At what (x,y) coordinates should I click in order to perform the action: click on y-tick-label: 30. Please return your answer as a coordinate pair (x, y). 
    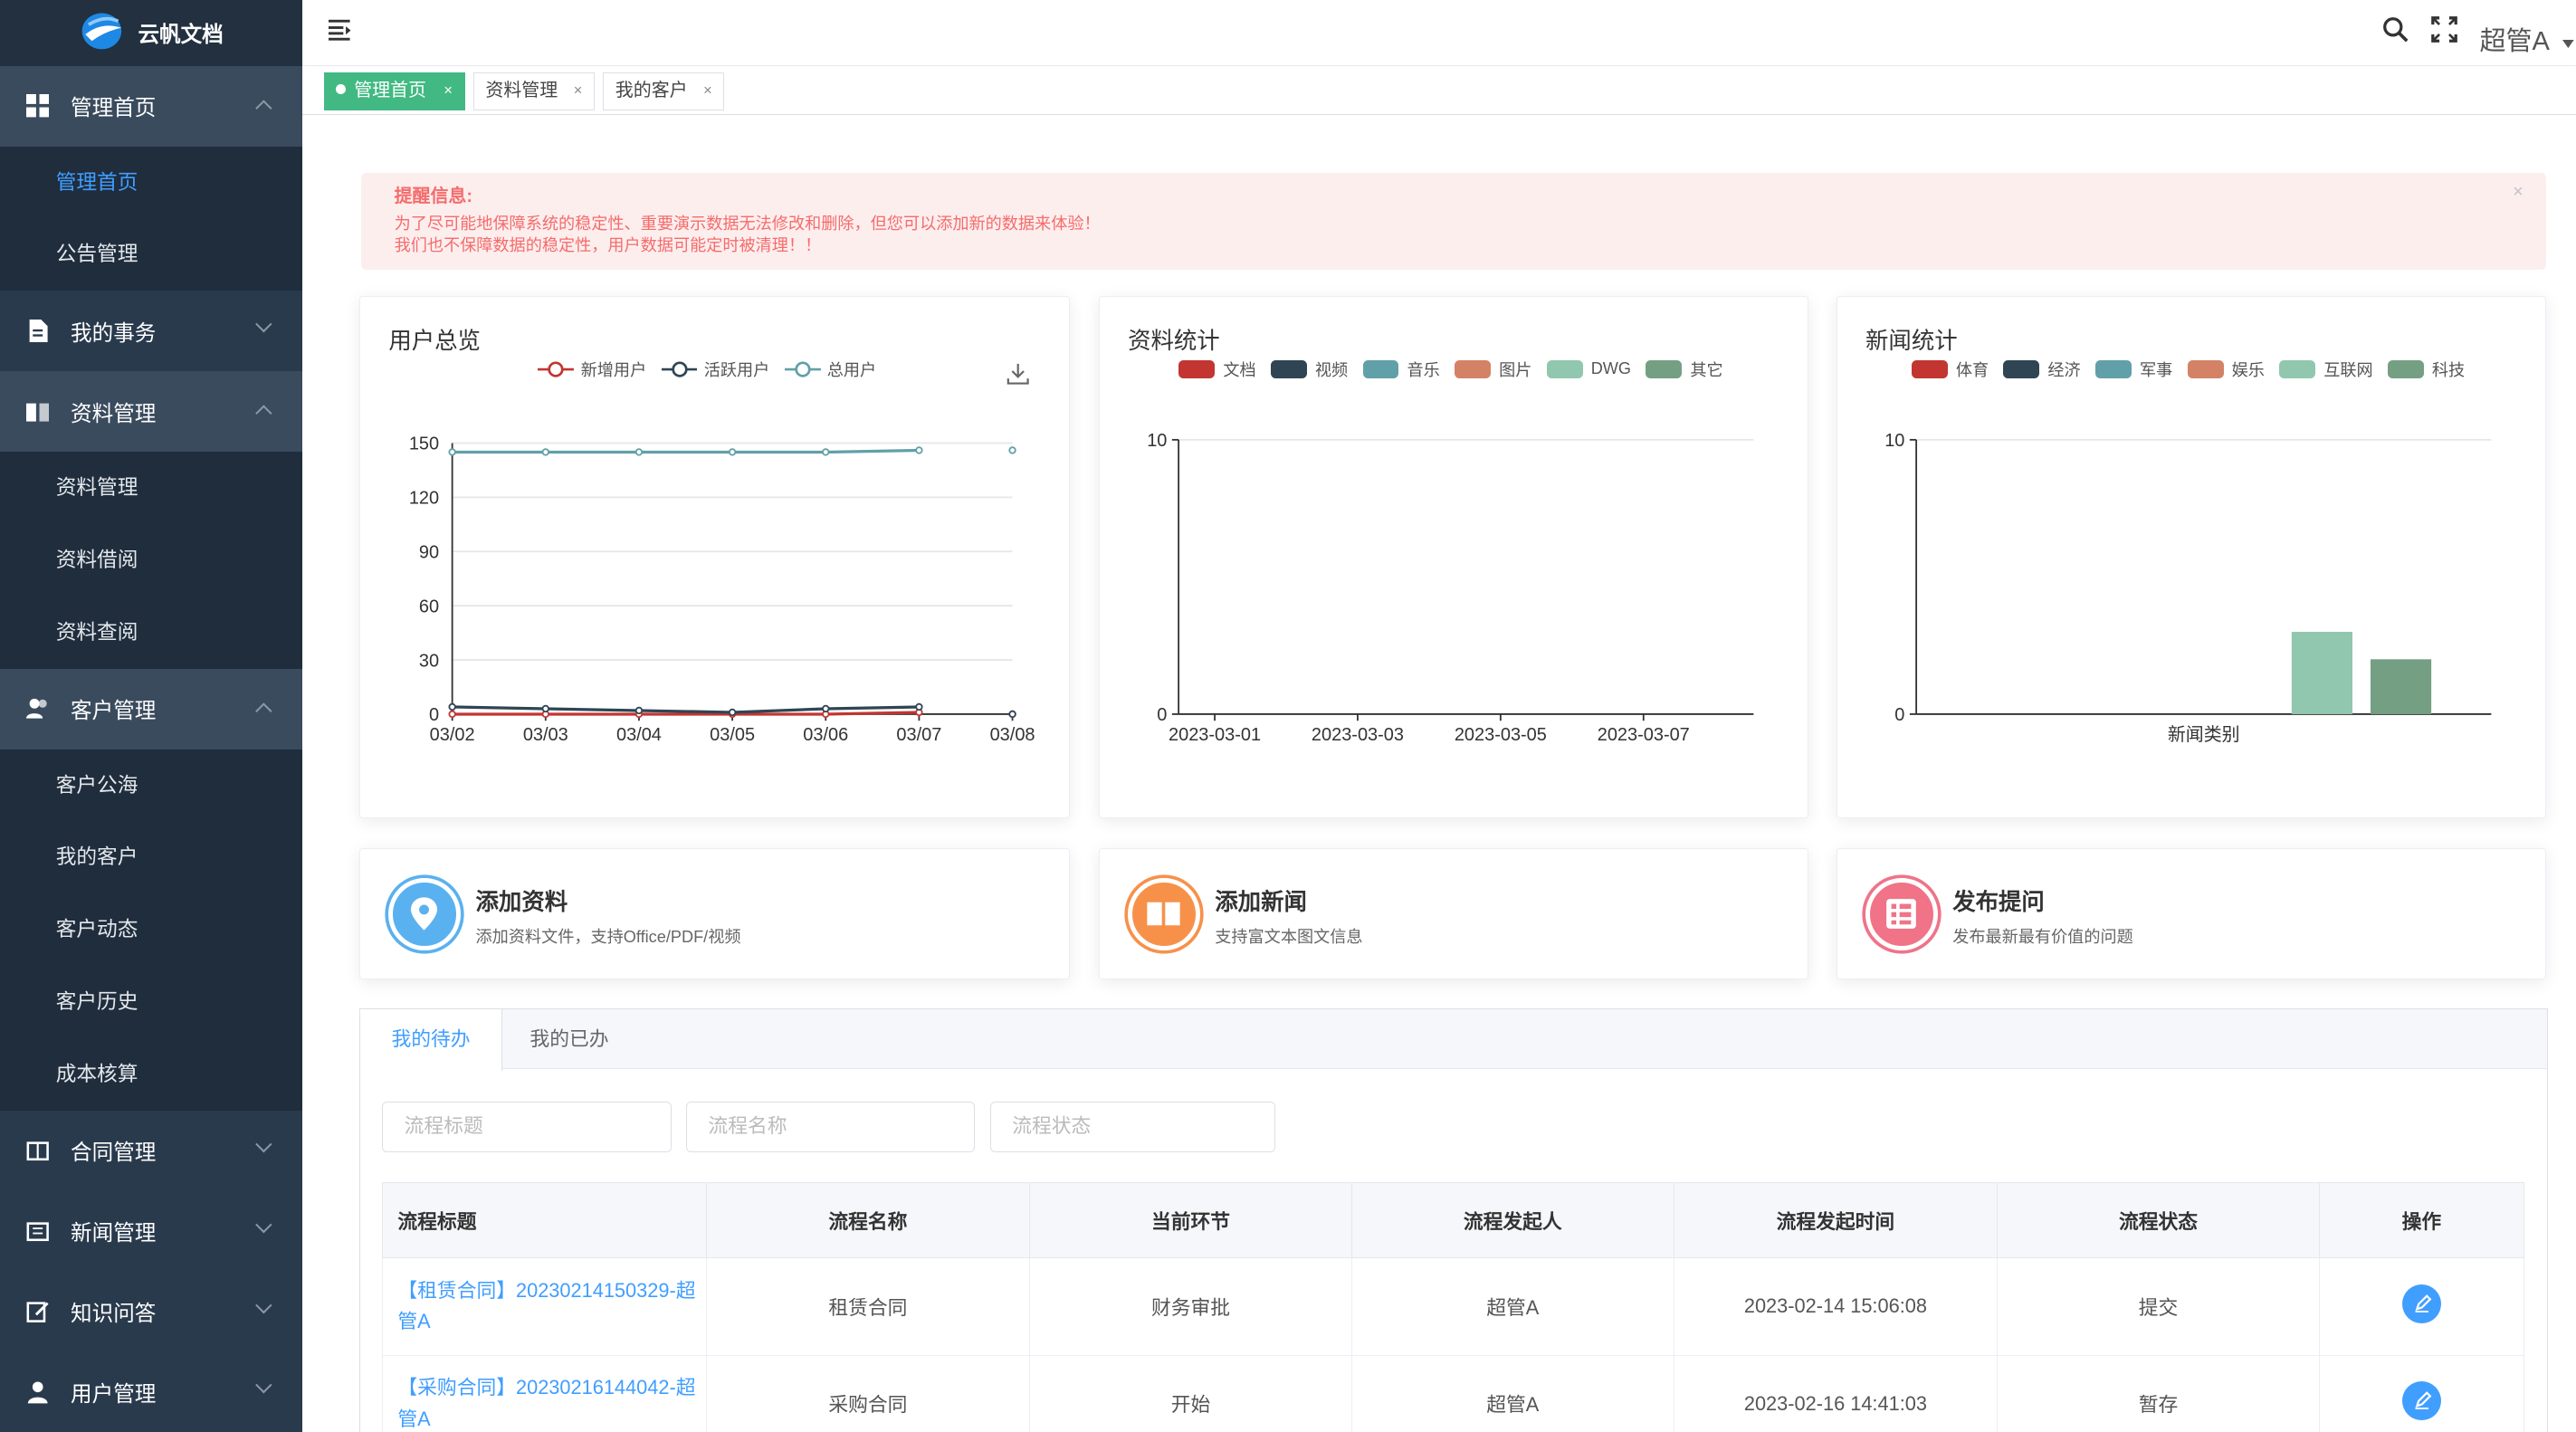
    Looking at the image, I should click on (429, 661).